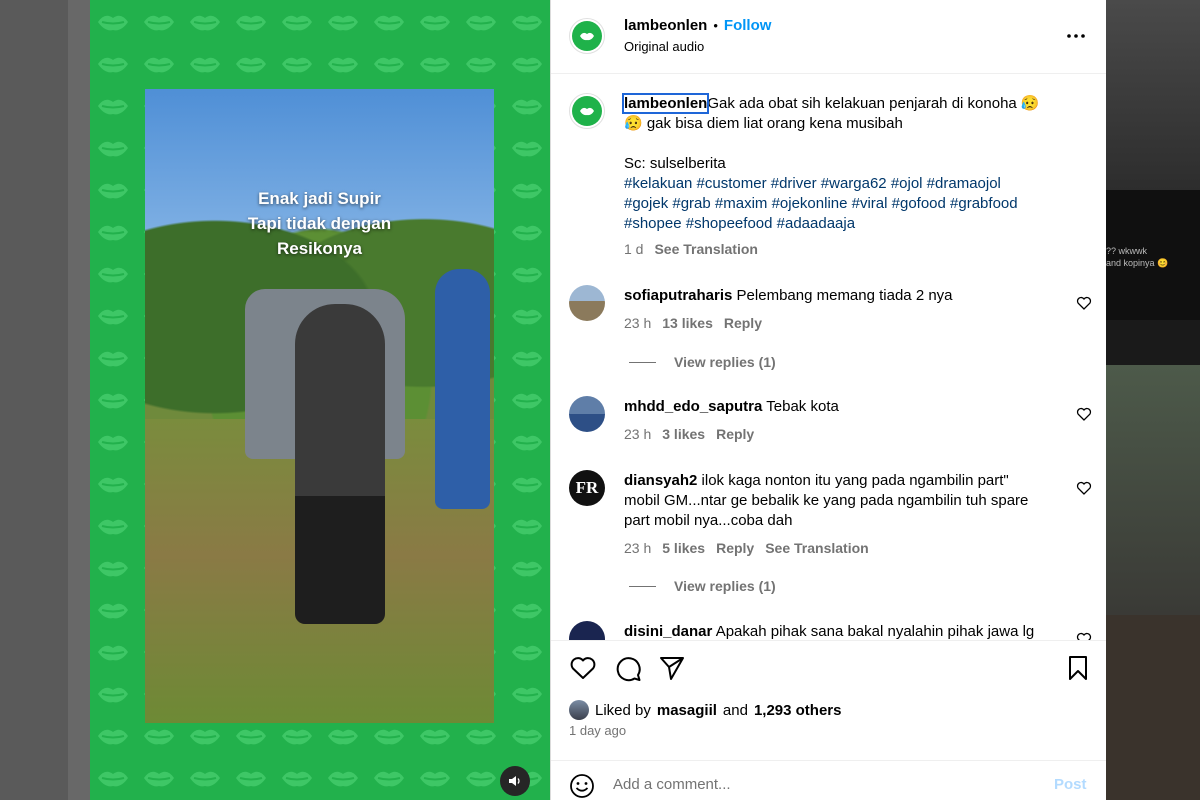 This screenshot has height=800, width=1200. I want to click on caption-source: Sc: sulselberita, so click(675, 163).